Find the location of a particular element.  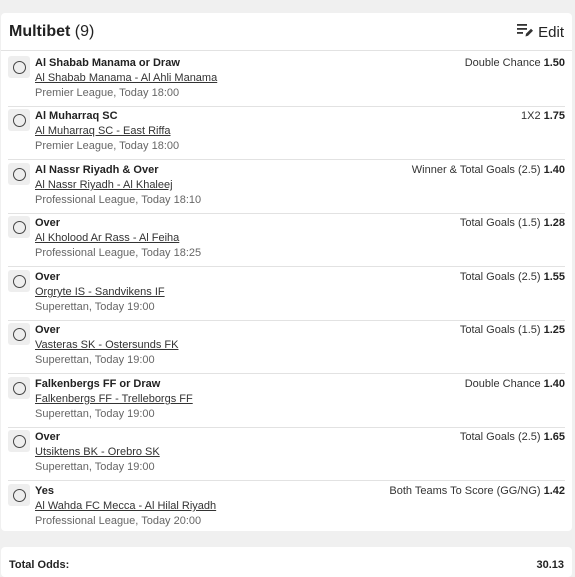

match-link: Orgryte IS - Sandvikens IF is located at coordinates (100, 292).